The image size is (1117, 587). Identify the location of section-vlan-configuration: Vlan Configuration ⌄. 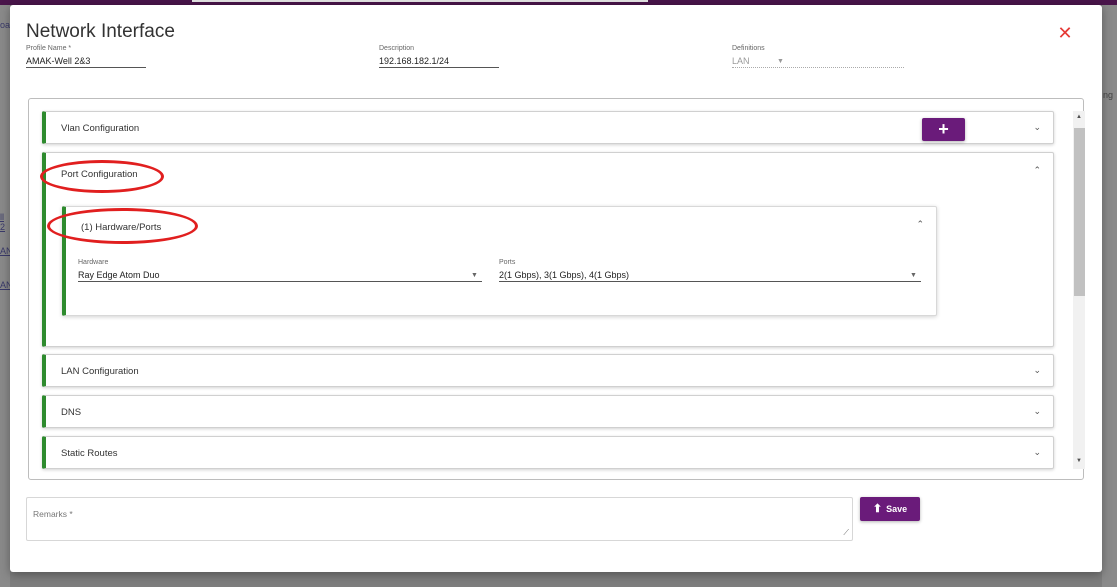
(548, 127).